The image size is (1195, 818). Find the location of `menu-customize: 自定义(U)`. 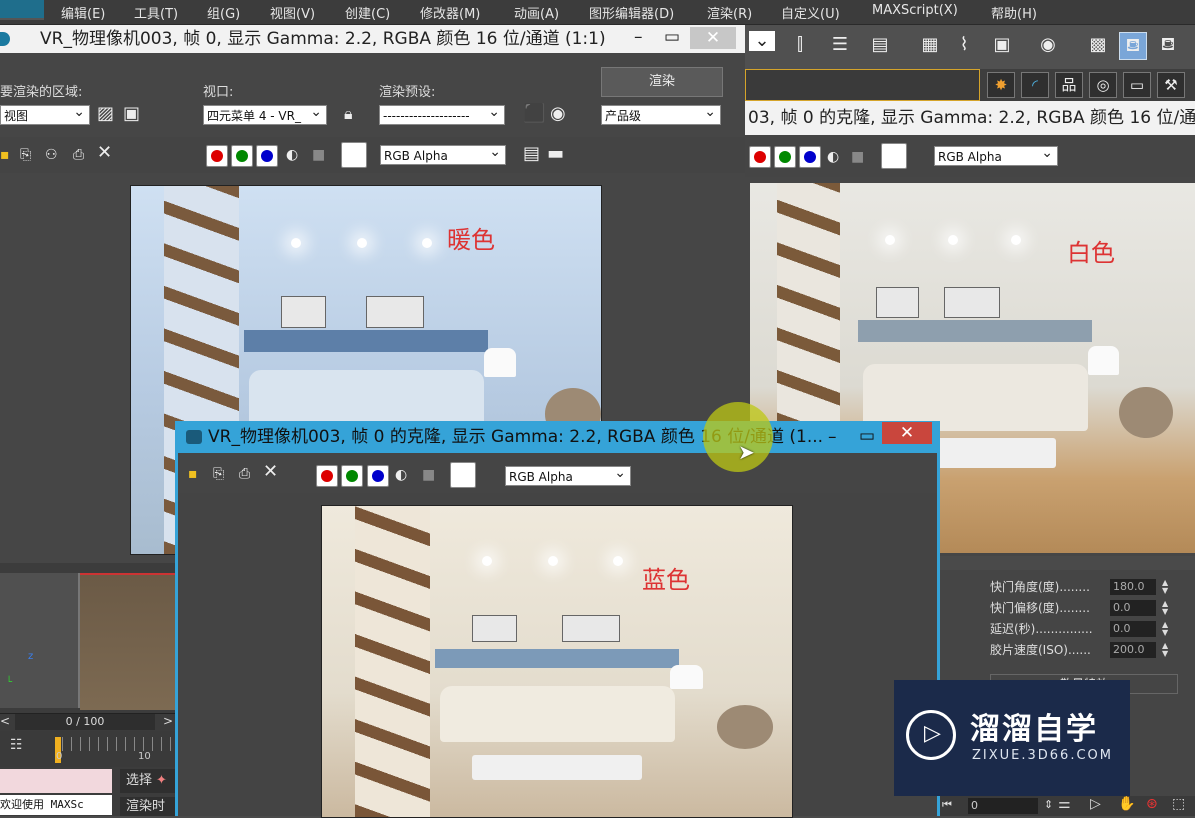

menu-customize: 自定义(U) is located at coordinates (810, 12).